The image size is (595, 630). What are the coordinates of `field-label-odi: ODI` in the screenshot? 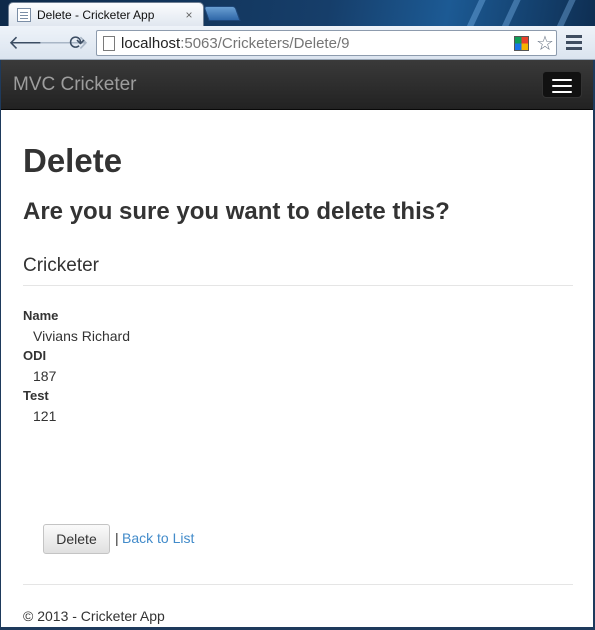 It's located at (35, 355).